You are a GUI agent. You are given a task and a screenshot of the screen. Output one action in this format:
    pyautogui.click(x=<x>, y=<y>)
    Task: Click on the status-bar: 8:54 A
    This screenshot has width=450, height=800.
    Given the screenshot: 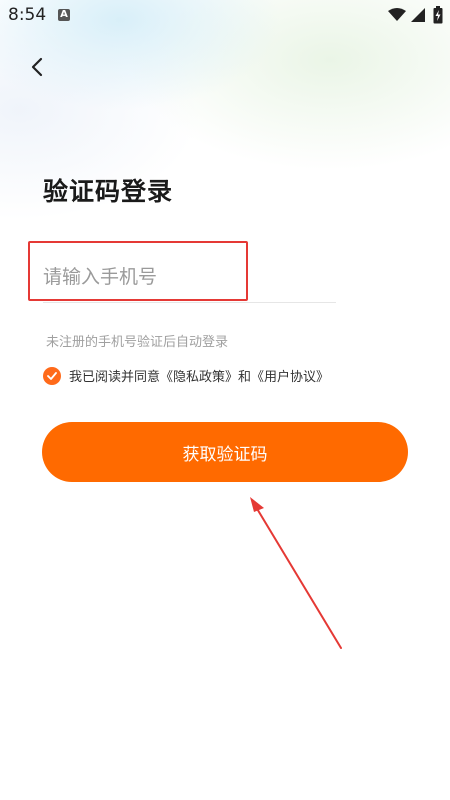 What is the action you would take?
    pyautogui.click(x=225, y=16)
    